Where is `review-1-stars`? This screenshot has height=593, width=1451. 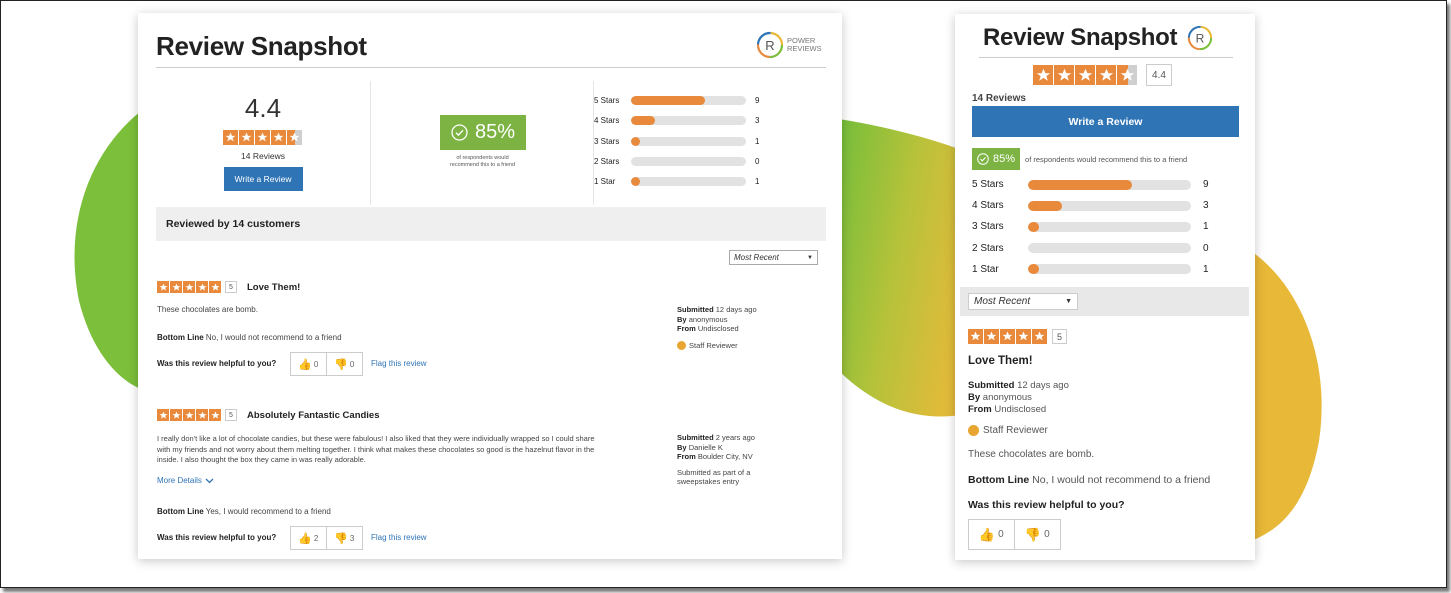 review-1-stars is located at coordinates (189, 287).